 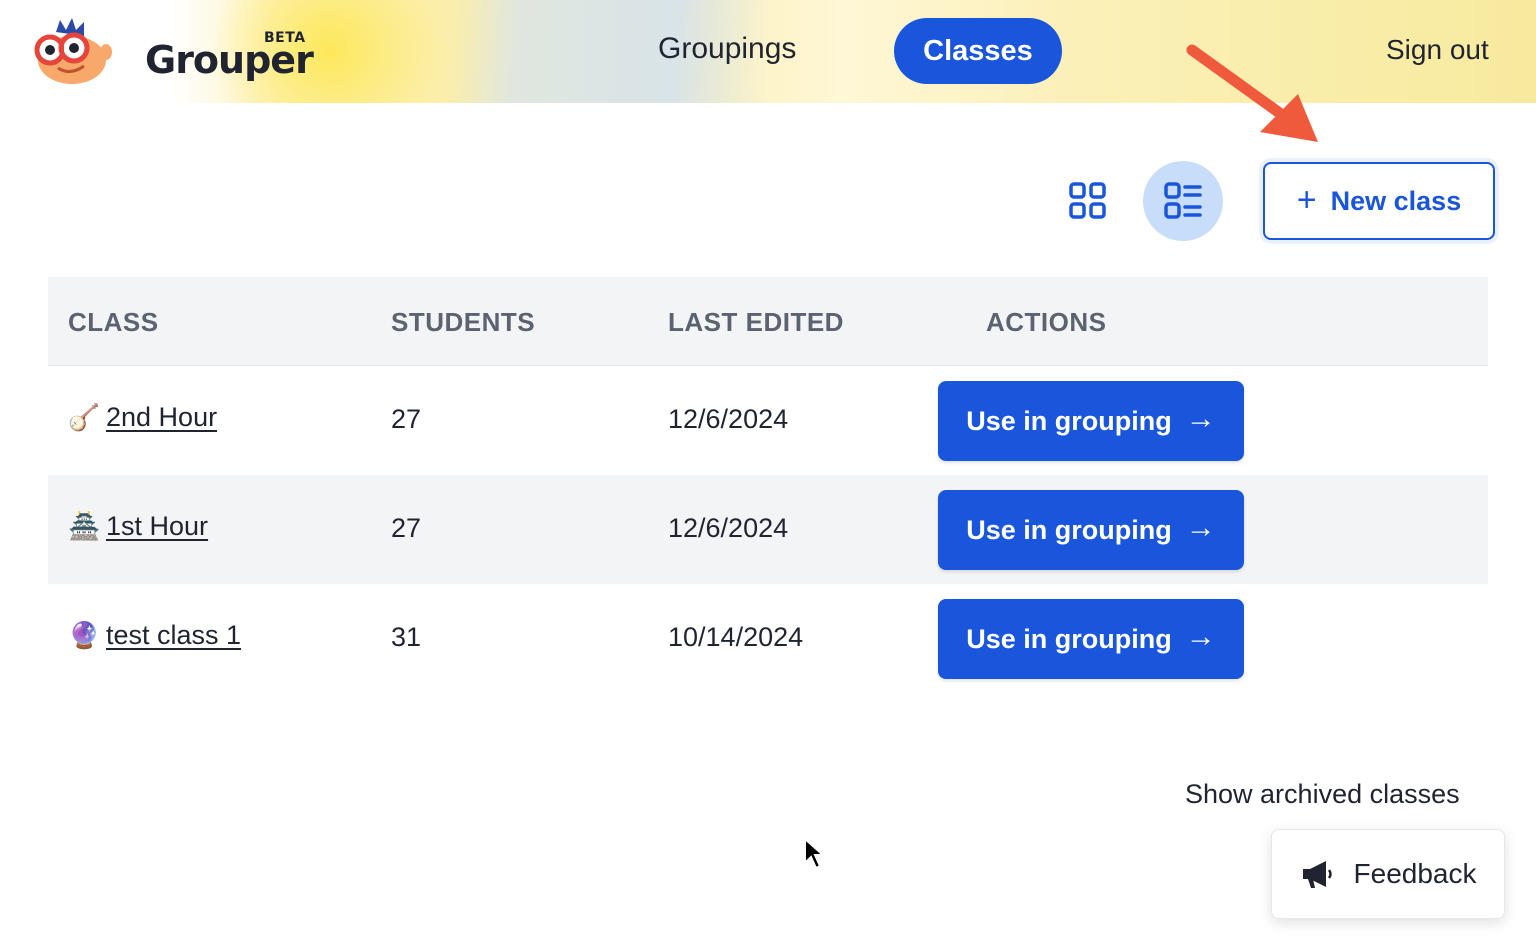 I want to click on class-cell: 🔮 test class 1, so click(x=154, y=635).